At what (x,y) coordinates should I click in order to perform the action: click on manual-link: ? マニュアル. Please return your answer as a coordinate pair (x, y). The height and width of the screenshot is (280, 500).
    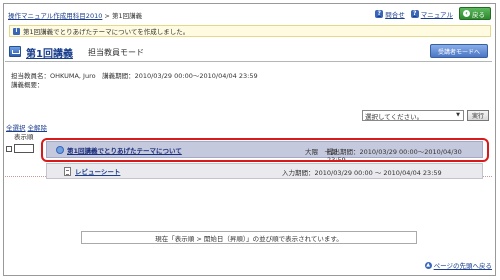
    Looking at the image, I should click on (431, 14).